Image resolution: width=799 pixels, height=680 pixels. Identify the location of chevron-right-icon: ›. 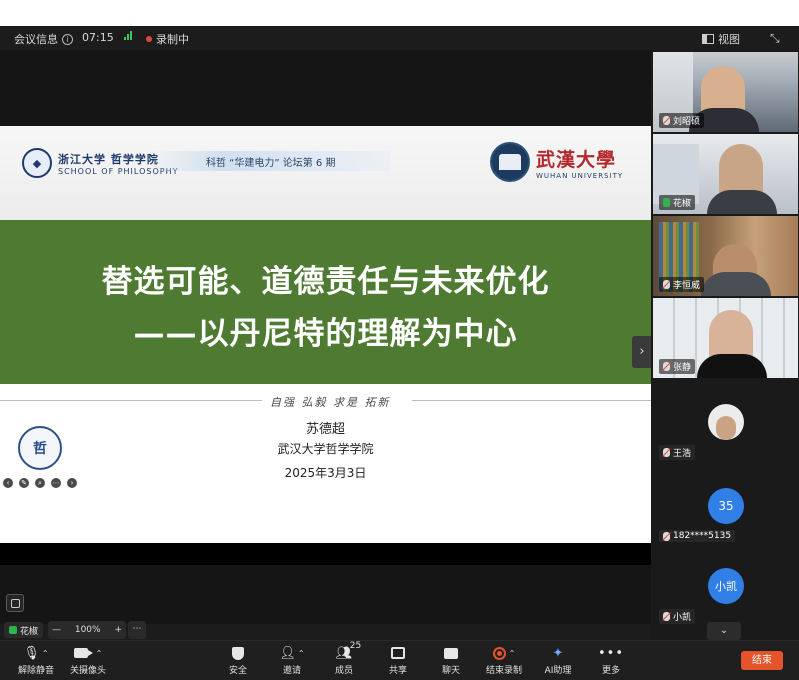
(642, 351).